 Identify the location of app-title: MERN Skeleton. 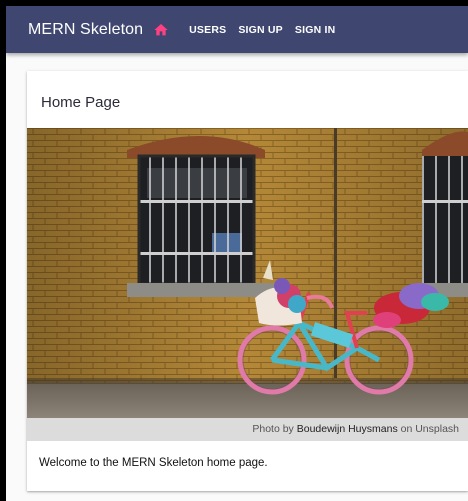
(86, 29).